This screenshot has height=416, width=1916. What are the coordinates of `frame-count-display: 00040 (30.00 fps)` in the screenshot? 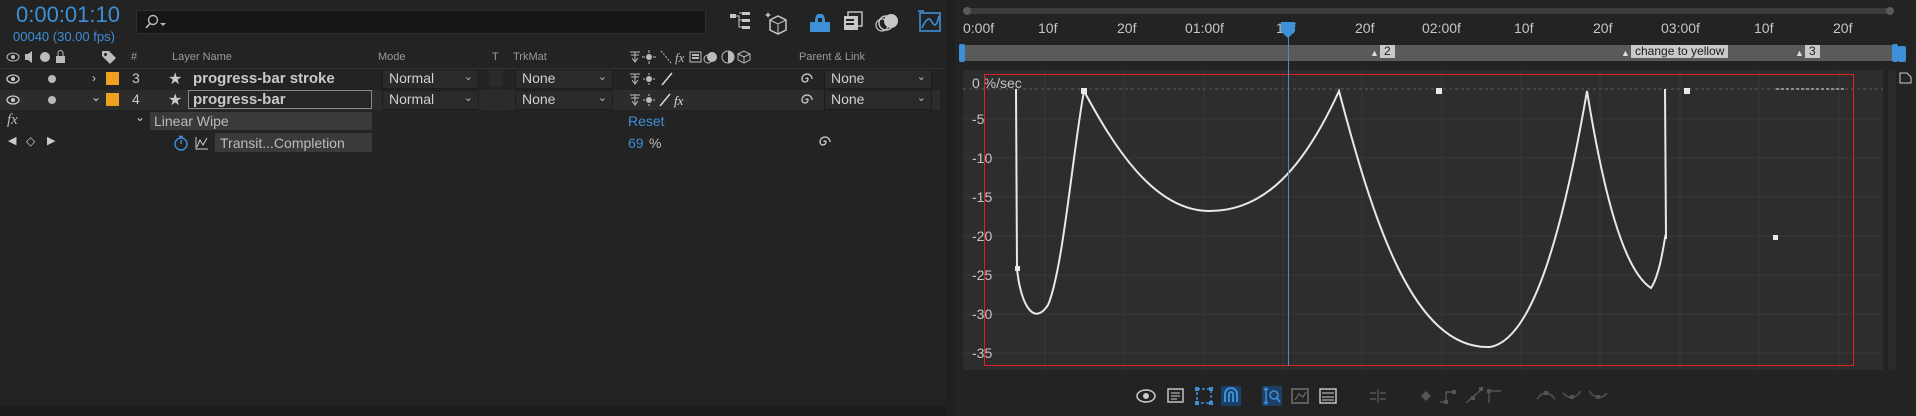 It's located at (64, 36).